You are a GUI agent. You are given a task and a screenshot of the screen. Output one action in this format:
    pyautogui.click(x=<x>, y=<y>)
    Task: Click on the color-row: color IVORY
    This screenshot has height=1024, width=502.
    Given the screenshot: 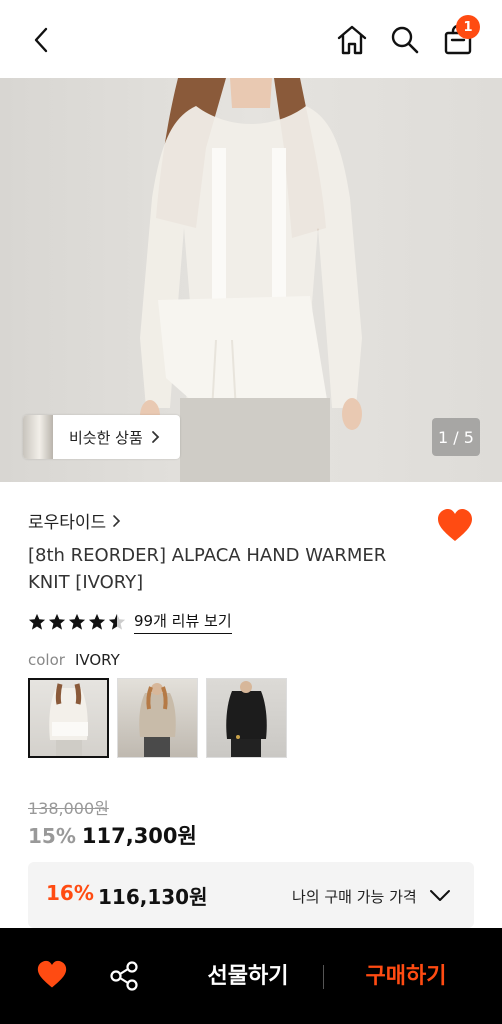 What is the action you would take?
    pyautogui.click(x=74, y=660)
    